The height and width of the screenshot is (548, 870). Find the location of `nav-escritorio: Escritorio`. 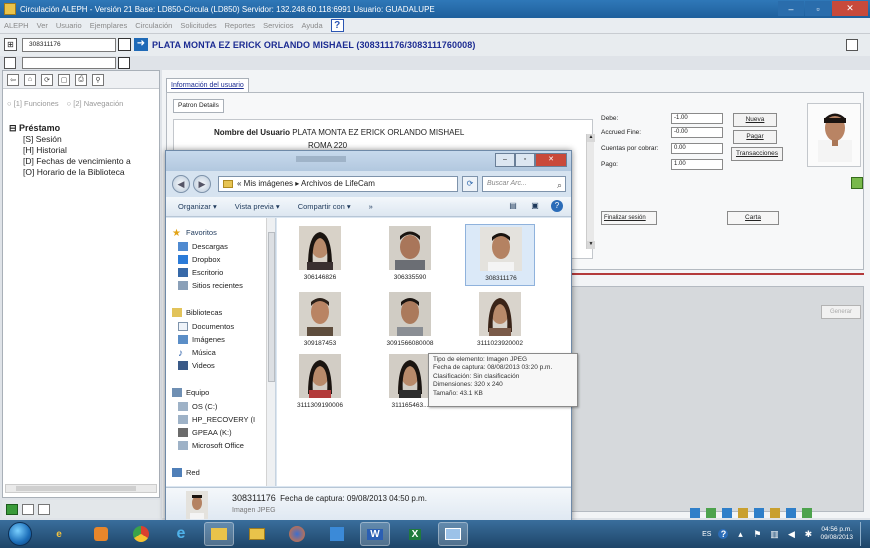

nav-escritorio: Escritorio is located at coordinates (200, 272).